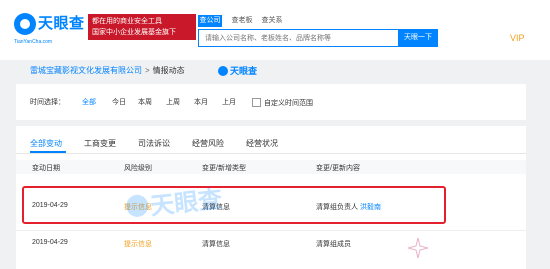 The height and width of the screenshot is (269, 550). I want to click on time-filter-panel: 时间选择： 全部 今日 本周 上周 本月 上月 自定义时间范围, so click(271, 102).